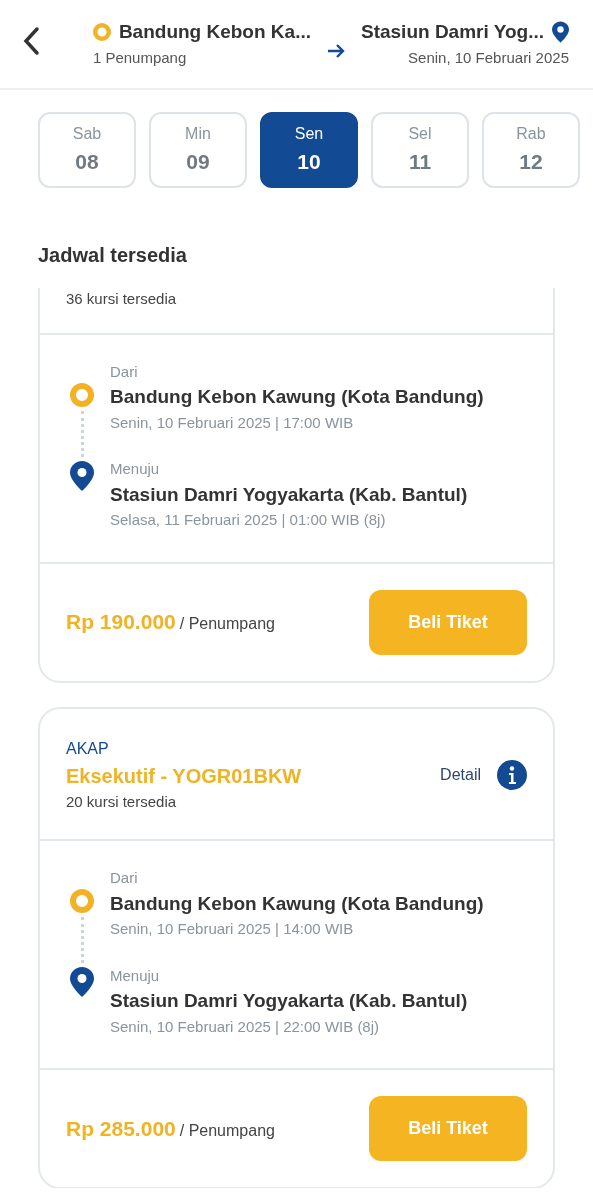 The image size is (593, 1200). Describe the element at coordinates (184, 776) in the screenshot. I see `bus-class: Eksekutif - YOGR01BKW` at that location.